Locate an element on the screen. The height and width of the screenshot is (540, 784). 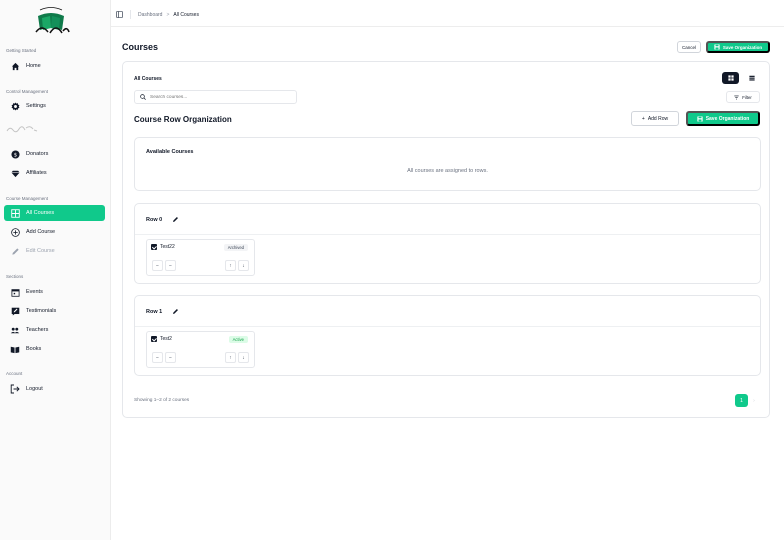
row-title: Row 0 is located at coordinates (154, 220).